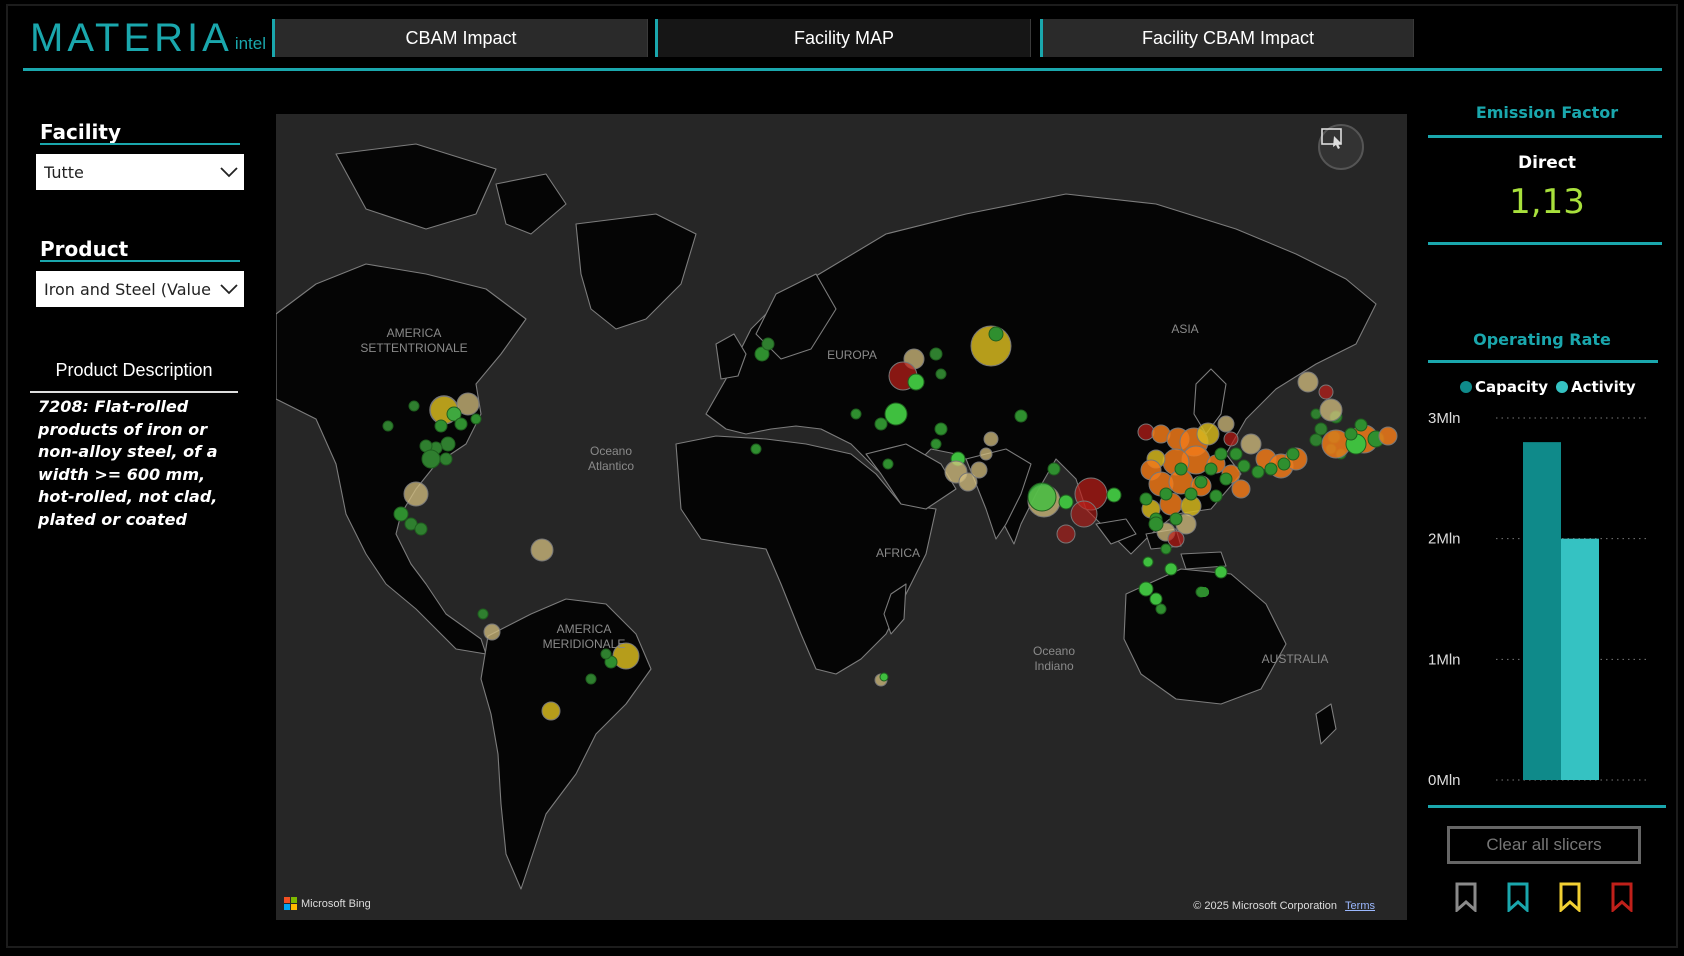 This screenshot has height=956, width=1684. What do you see at coordinates (897, 553) in the screenshot?
I see `label-africa: AFRICA` at bounding box center [897, 553].